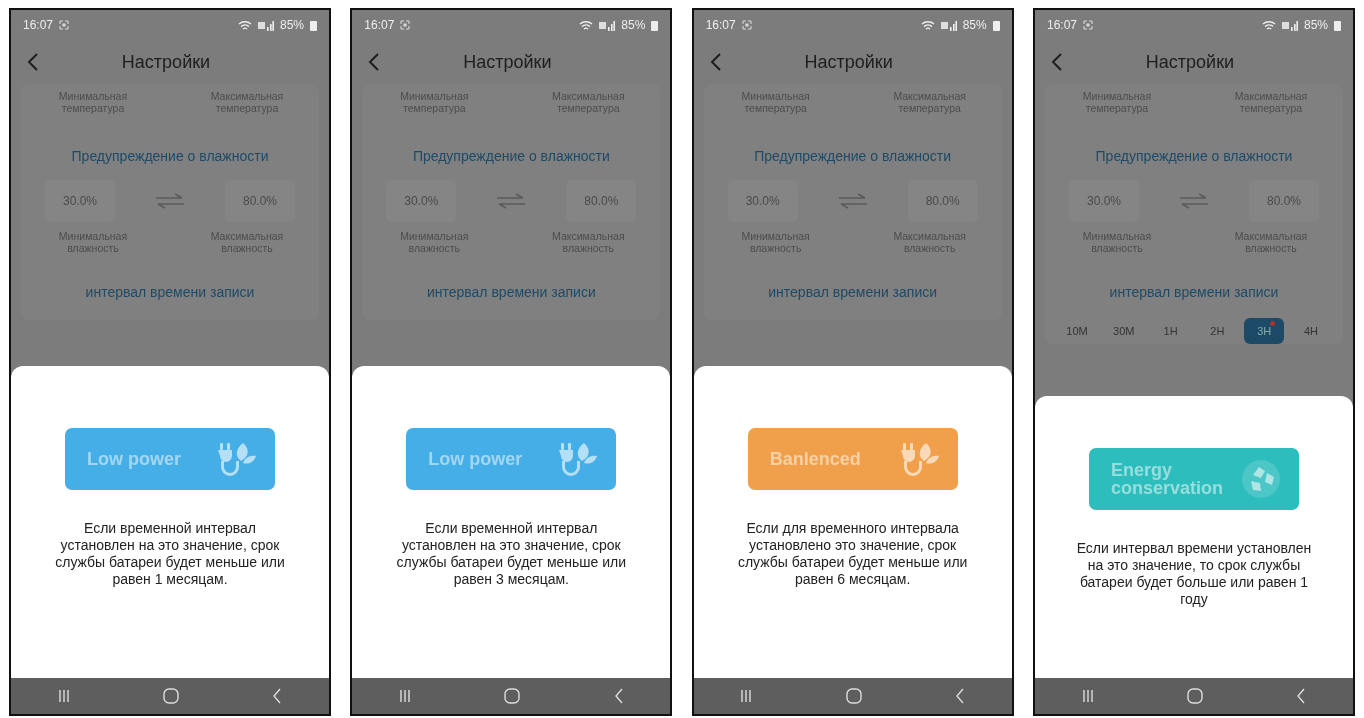  What do you see at coordinates (1273, 323) in the screenshot?
I see `indicator-dot` at bounding box center [1273, 323].